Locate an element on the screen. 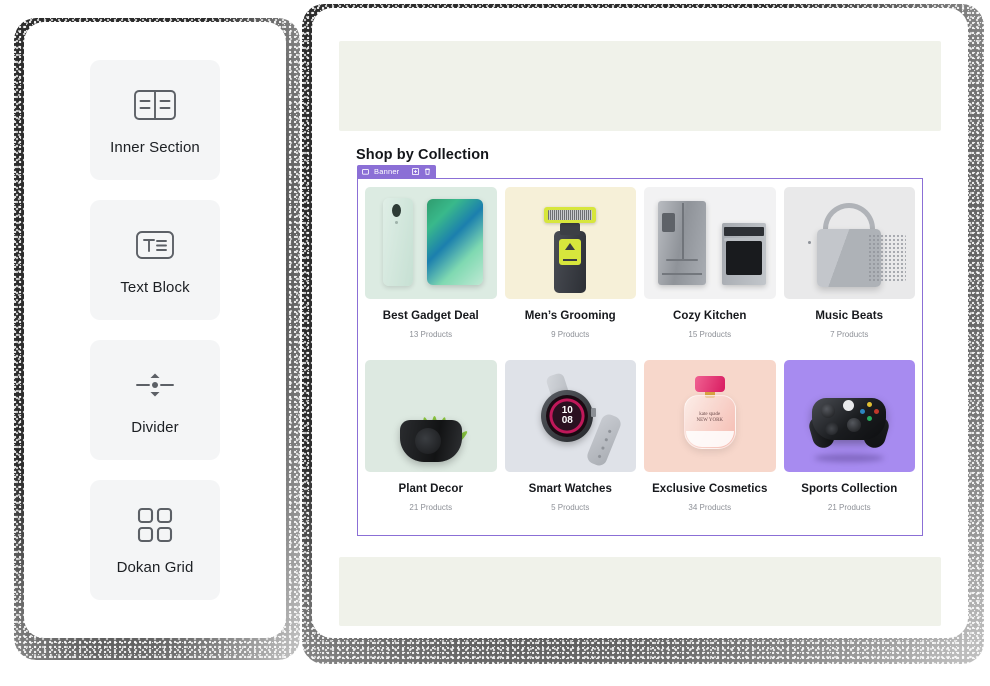 Image resolution: width=990 pixels, height=686 pixels. sidebar-item-divider: Divider is located at coordinates (155, 400).